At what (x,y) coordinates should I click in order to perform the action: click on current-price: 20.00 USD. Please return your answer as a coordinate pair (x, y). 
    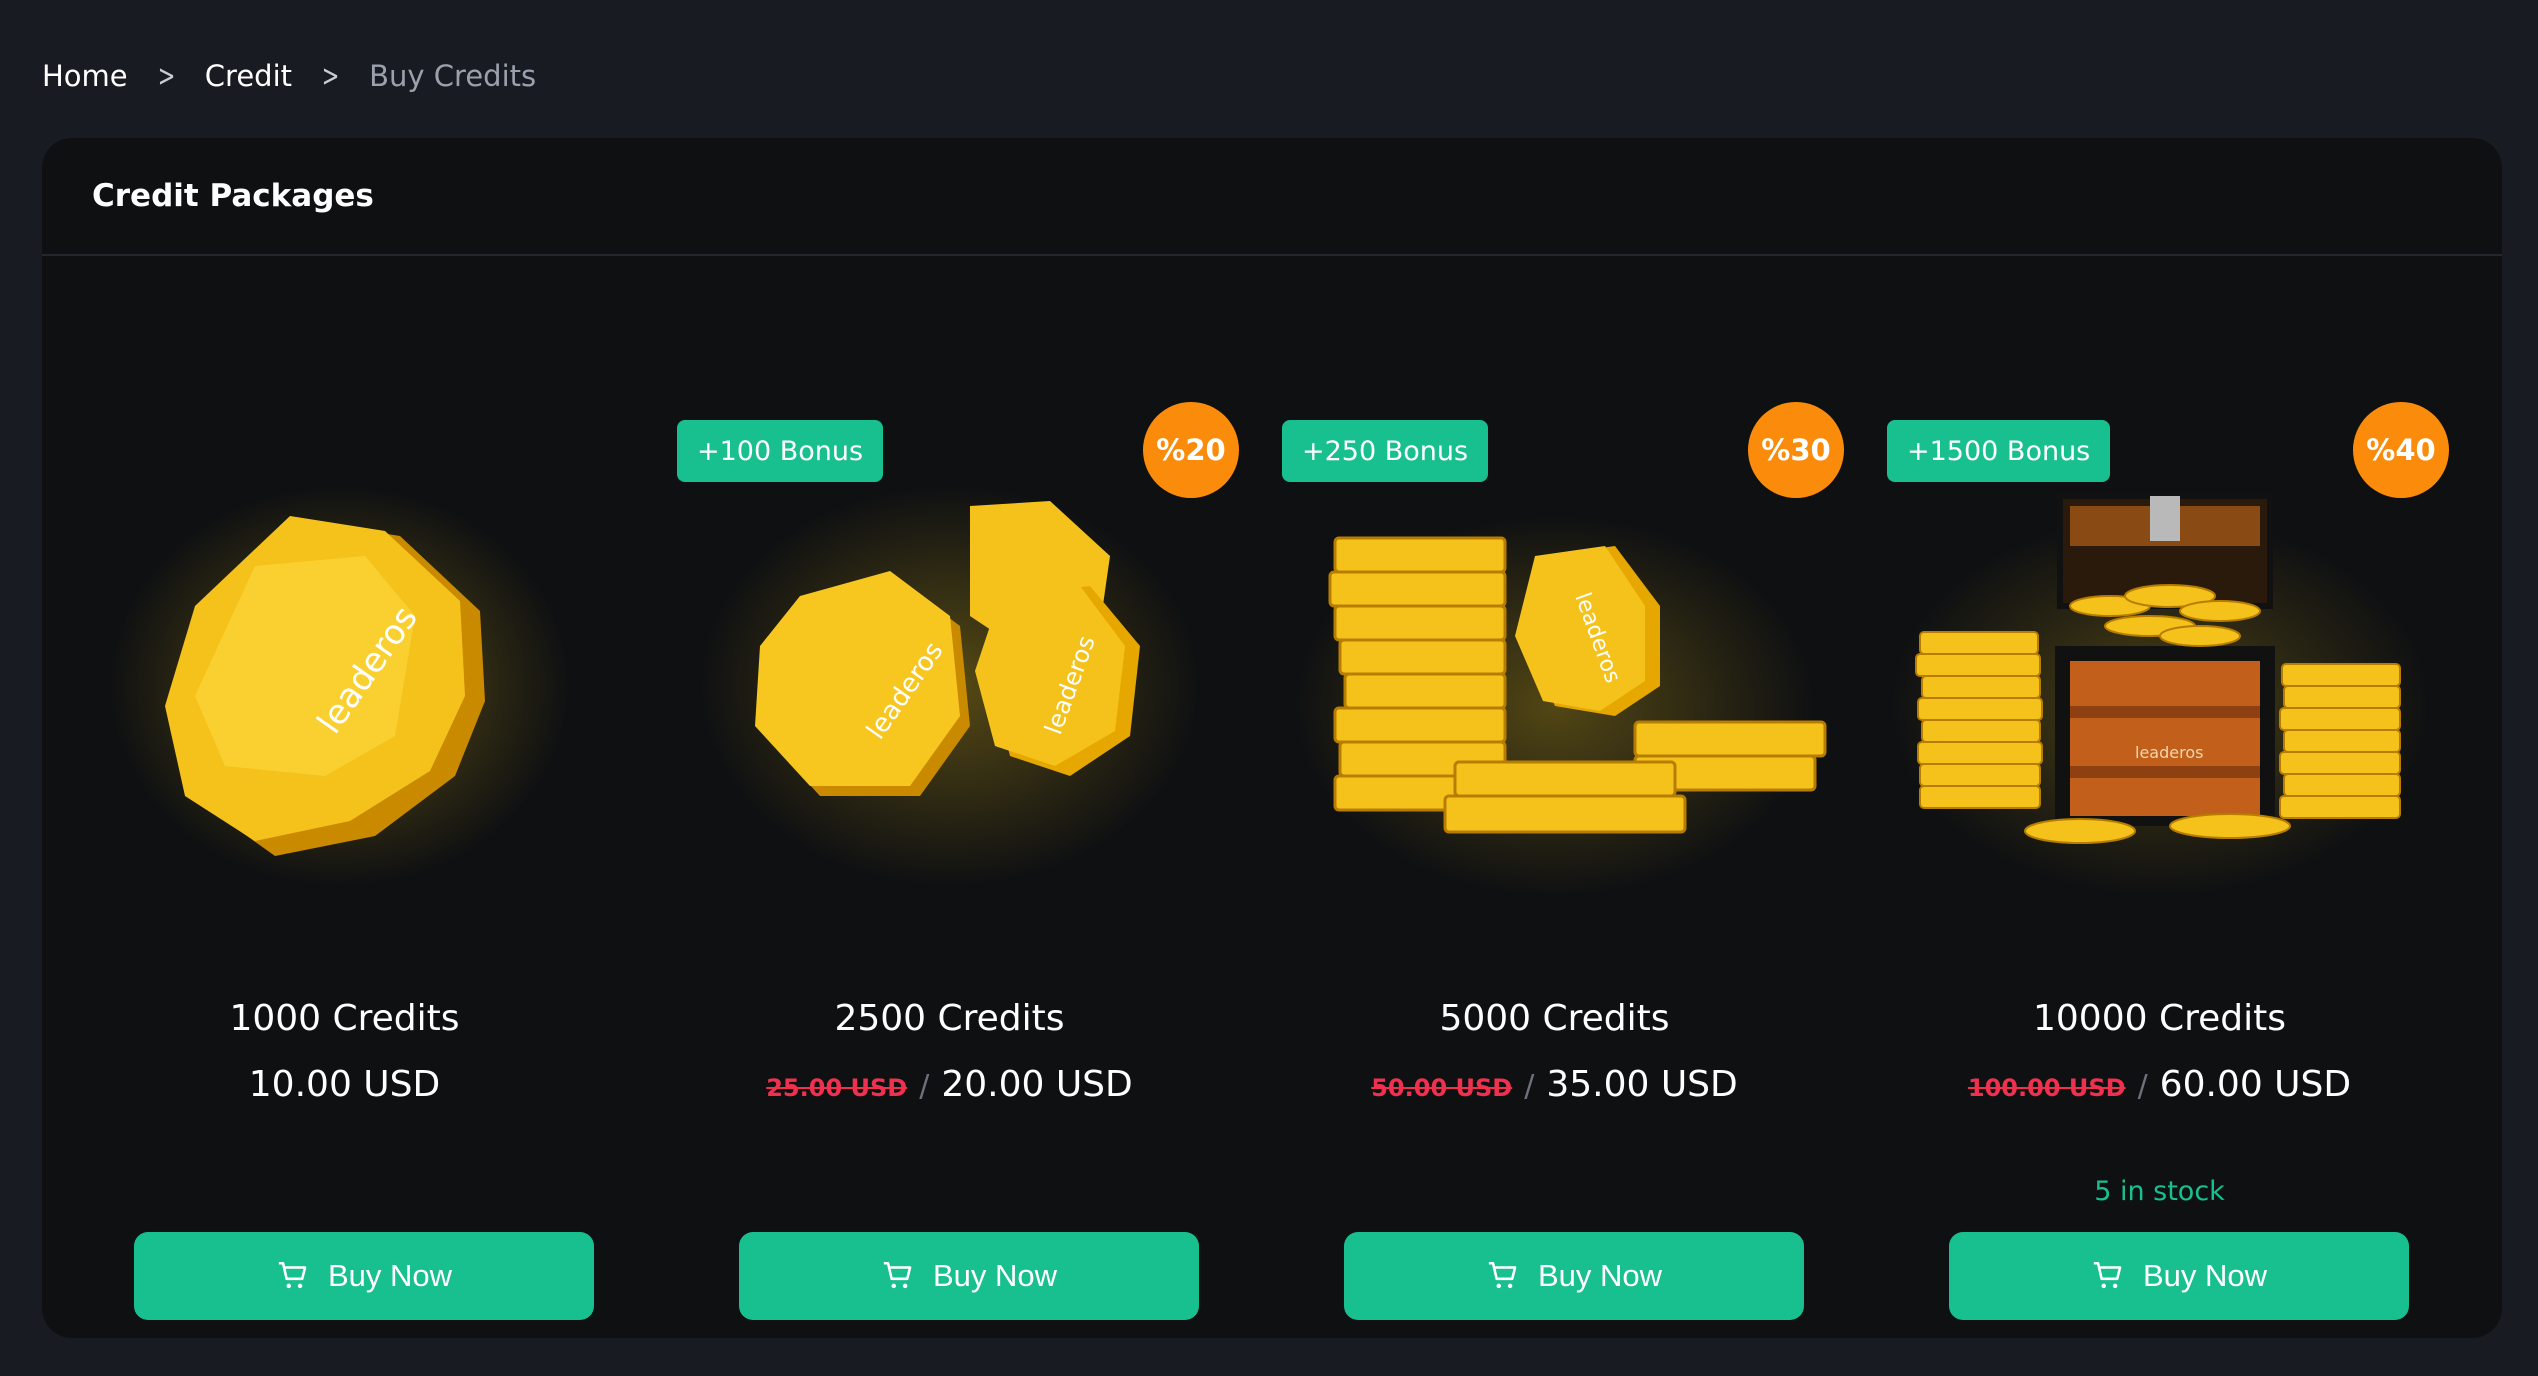
    Looking at the image, I should click on (1037, 1084).